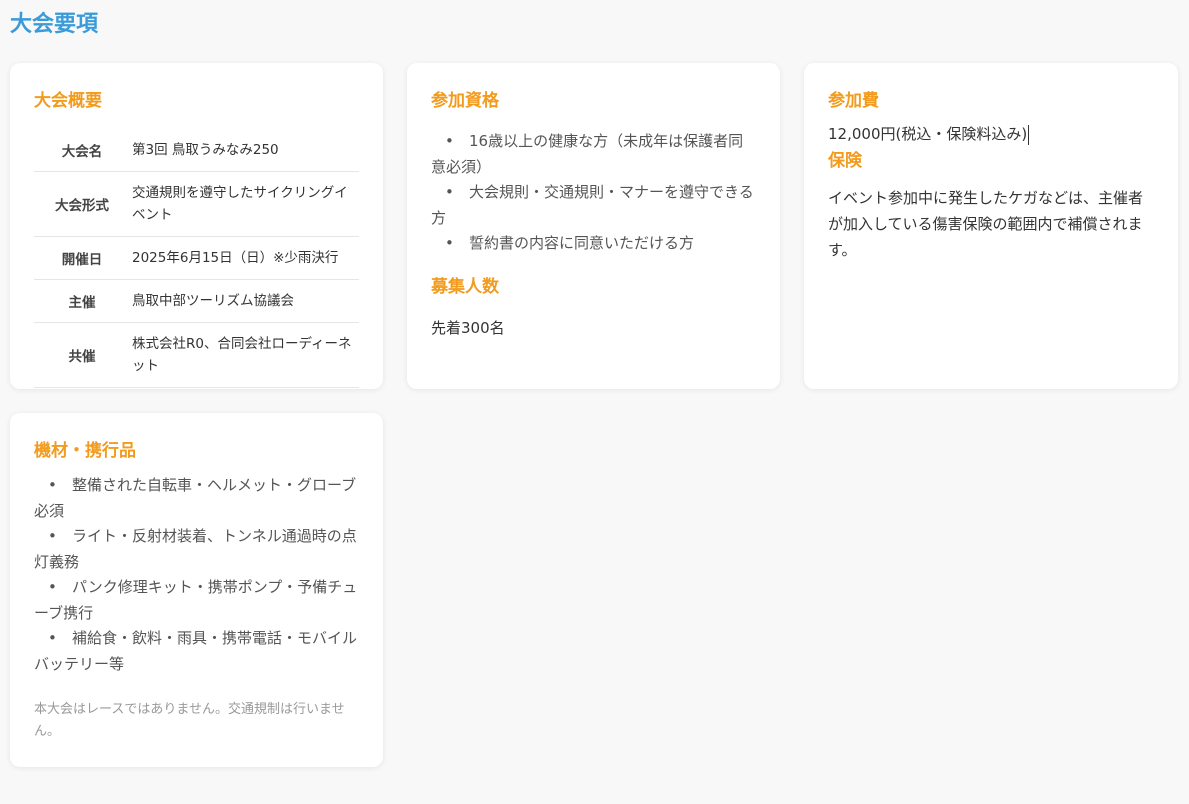 The width and height of the screenshot is (1189, 804). Describe the element at coordinates (213, 301) in the screenshot. I see `row-value-organizer: 鳥取中部ツーリズム協議会` at that location.